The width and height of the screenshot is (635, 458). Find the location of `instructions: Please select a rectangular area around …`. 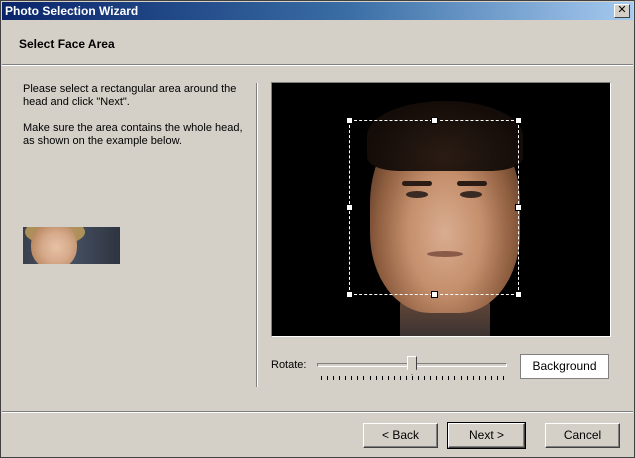

instructions: Please select a rectangular area around … is located at coordinates (137, 122).